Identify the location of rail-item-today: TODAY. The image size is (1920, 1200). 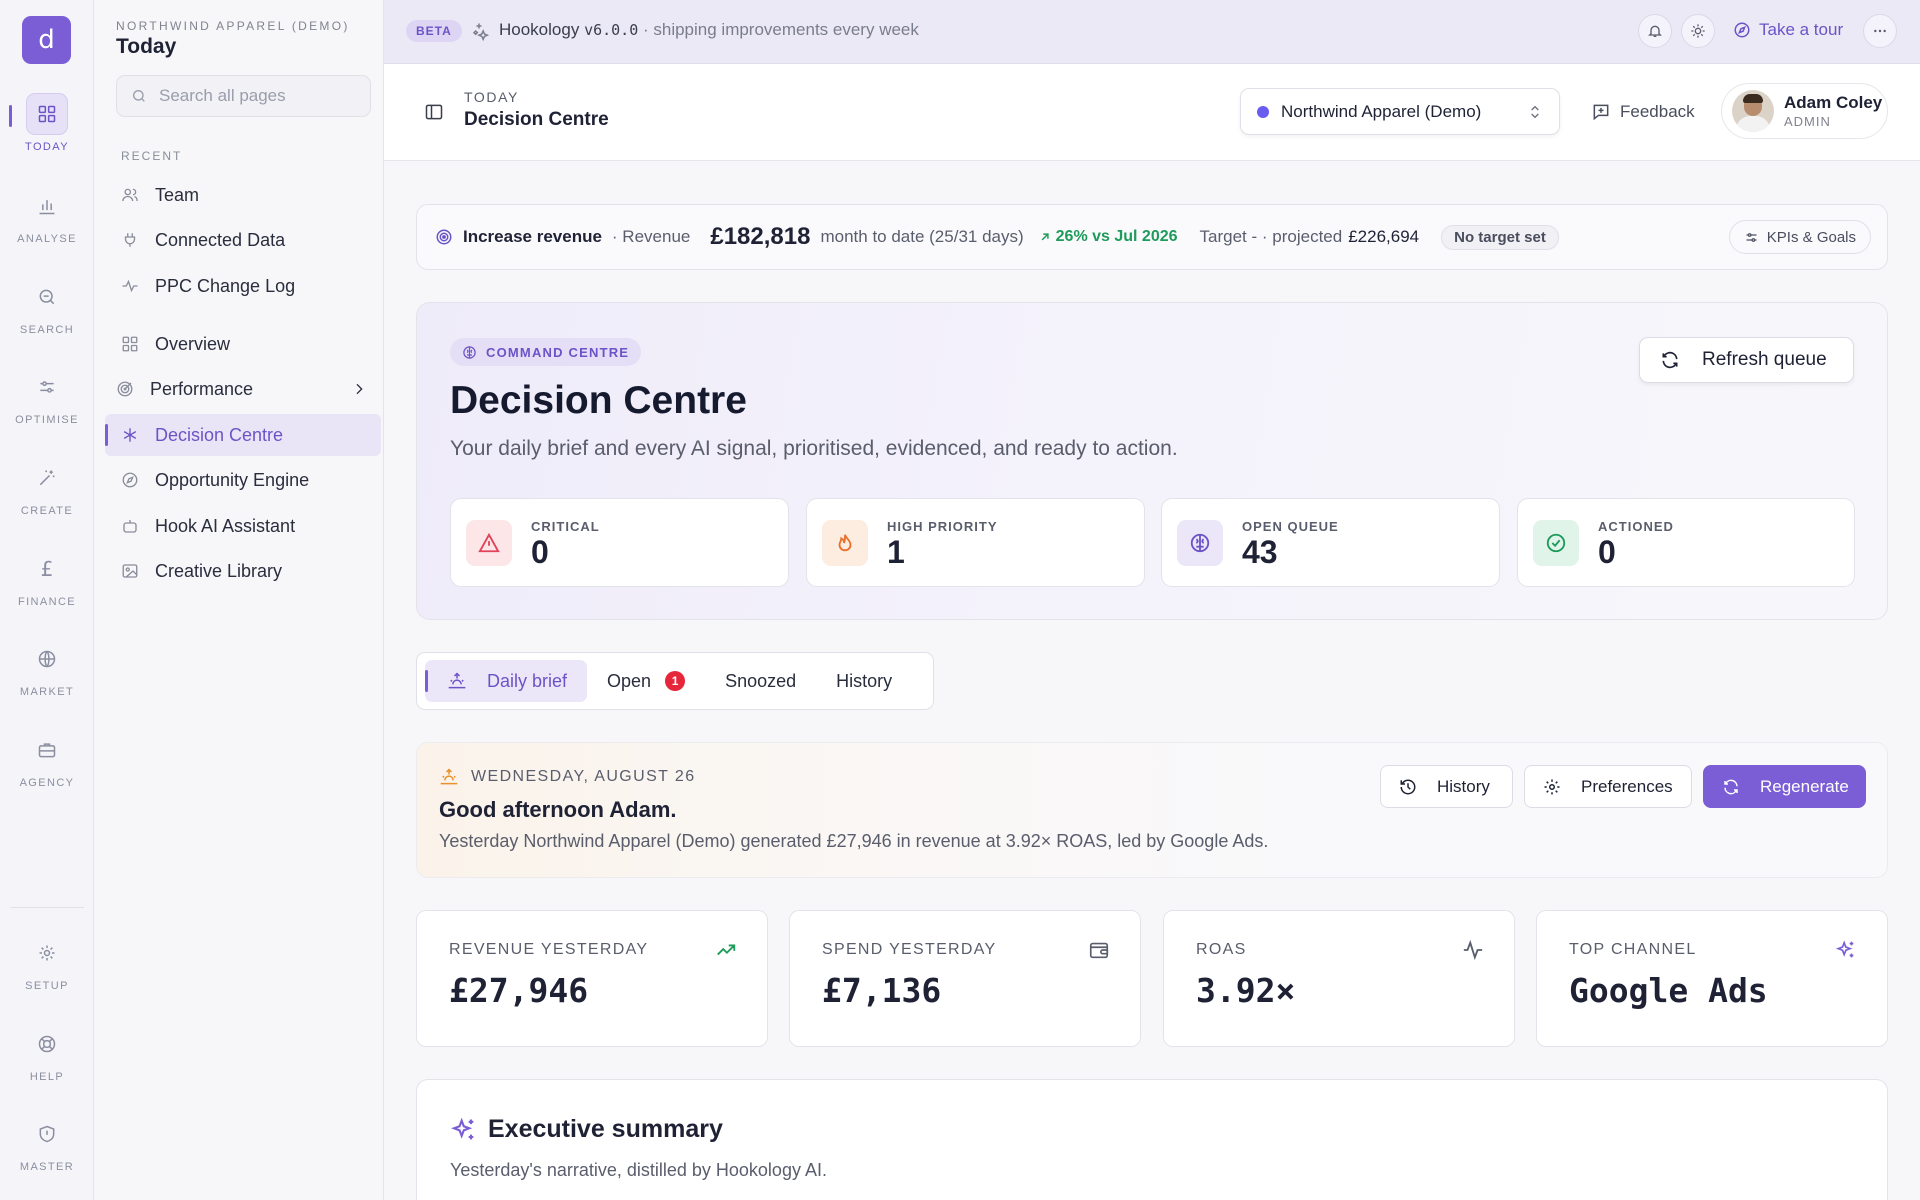
(47, 128).